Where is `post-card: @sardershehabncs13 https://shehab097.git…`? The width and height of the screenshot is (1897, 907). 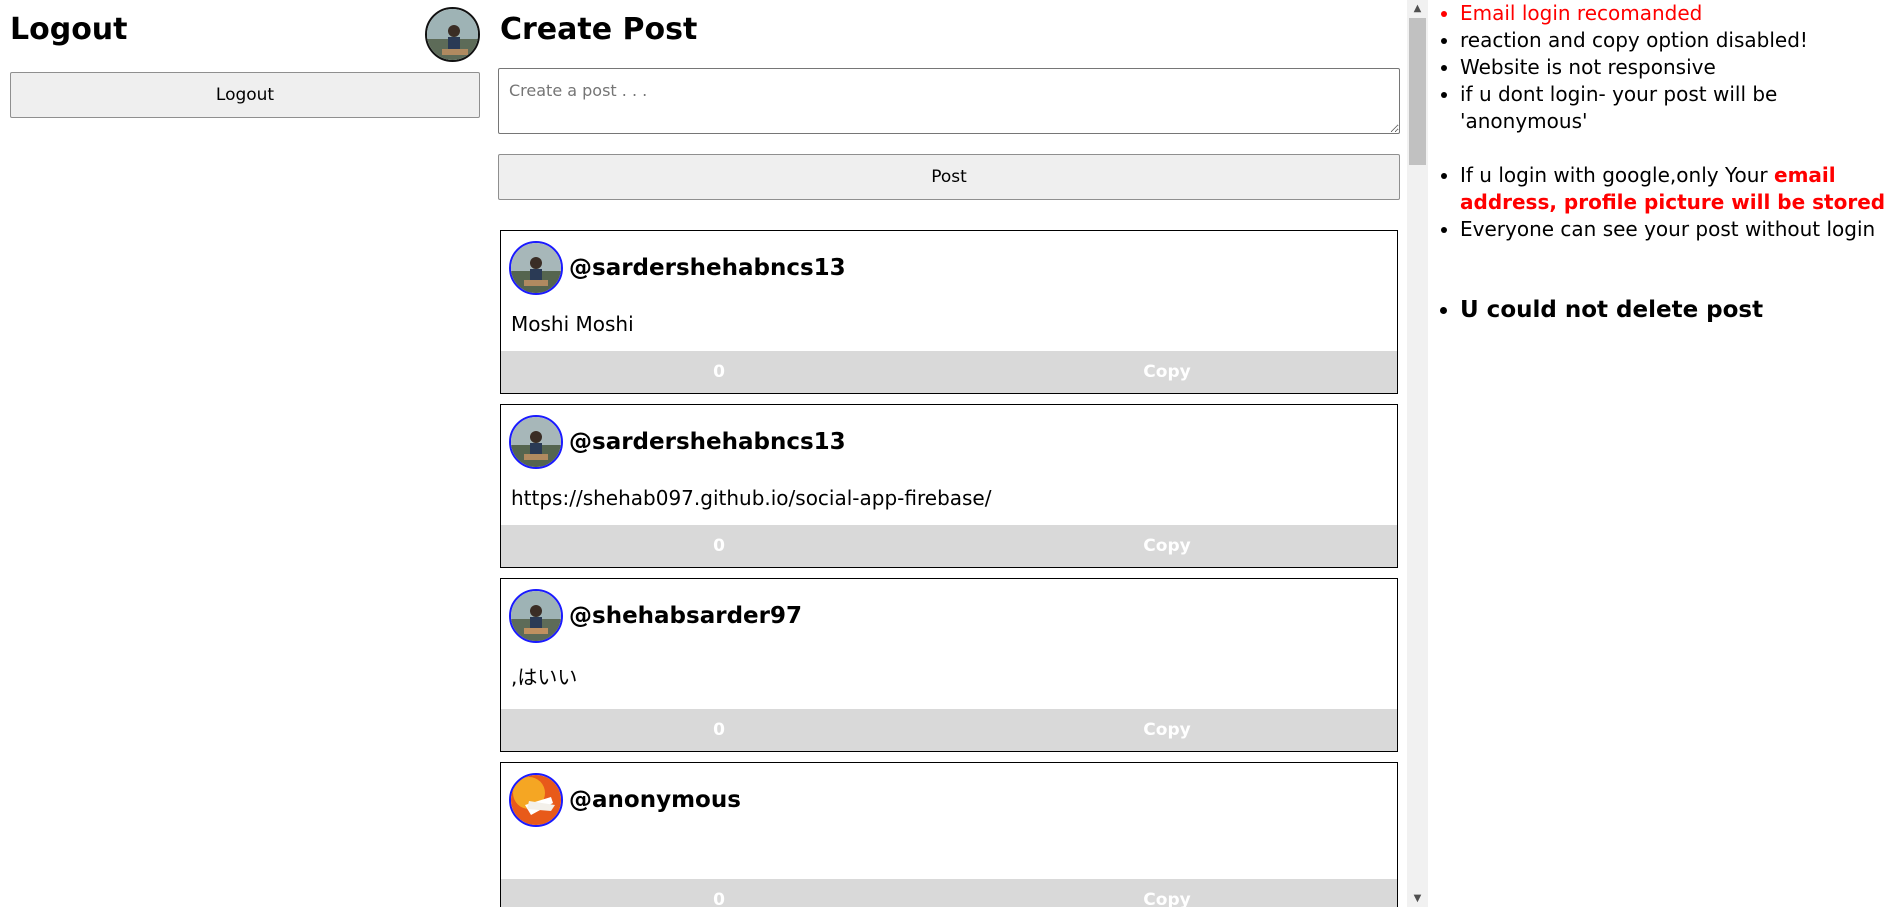 post-card: @sardershehabncs13 https://shehab097.git… is located at coordinates (949, 486).